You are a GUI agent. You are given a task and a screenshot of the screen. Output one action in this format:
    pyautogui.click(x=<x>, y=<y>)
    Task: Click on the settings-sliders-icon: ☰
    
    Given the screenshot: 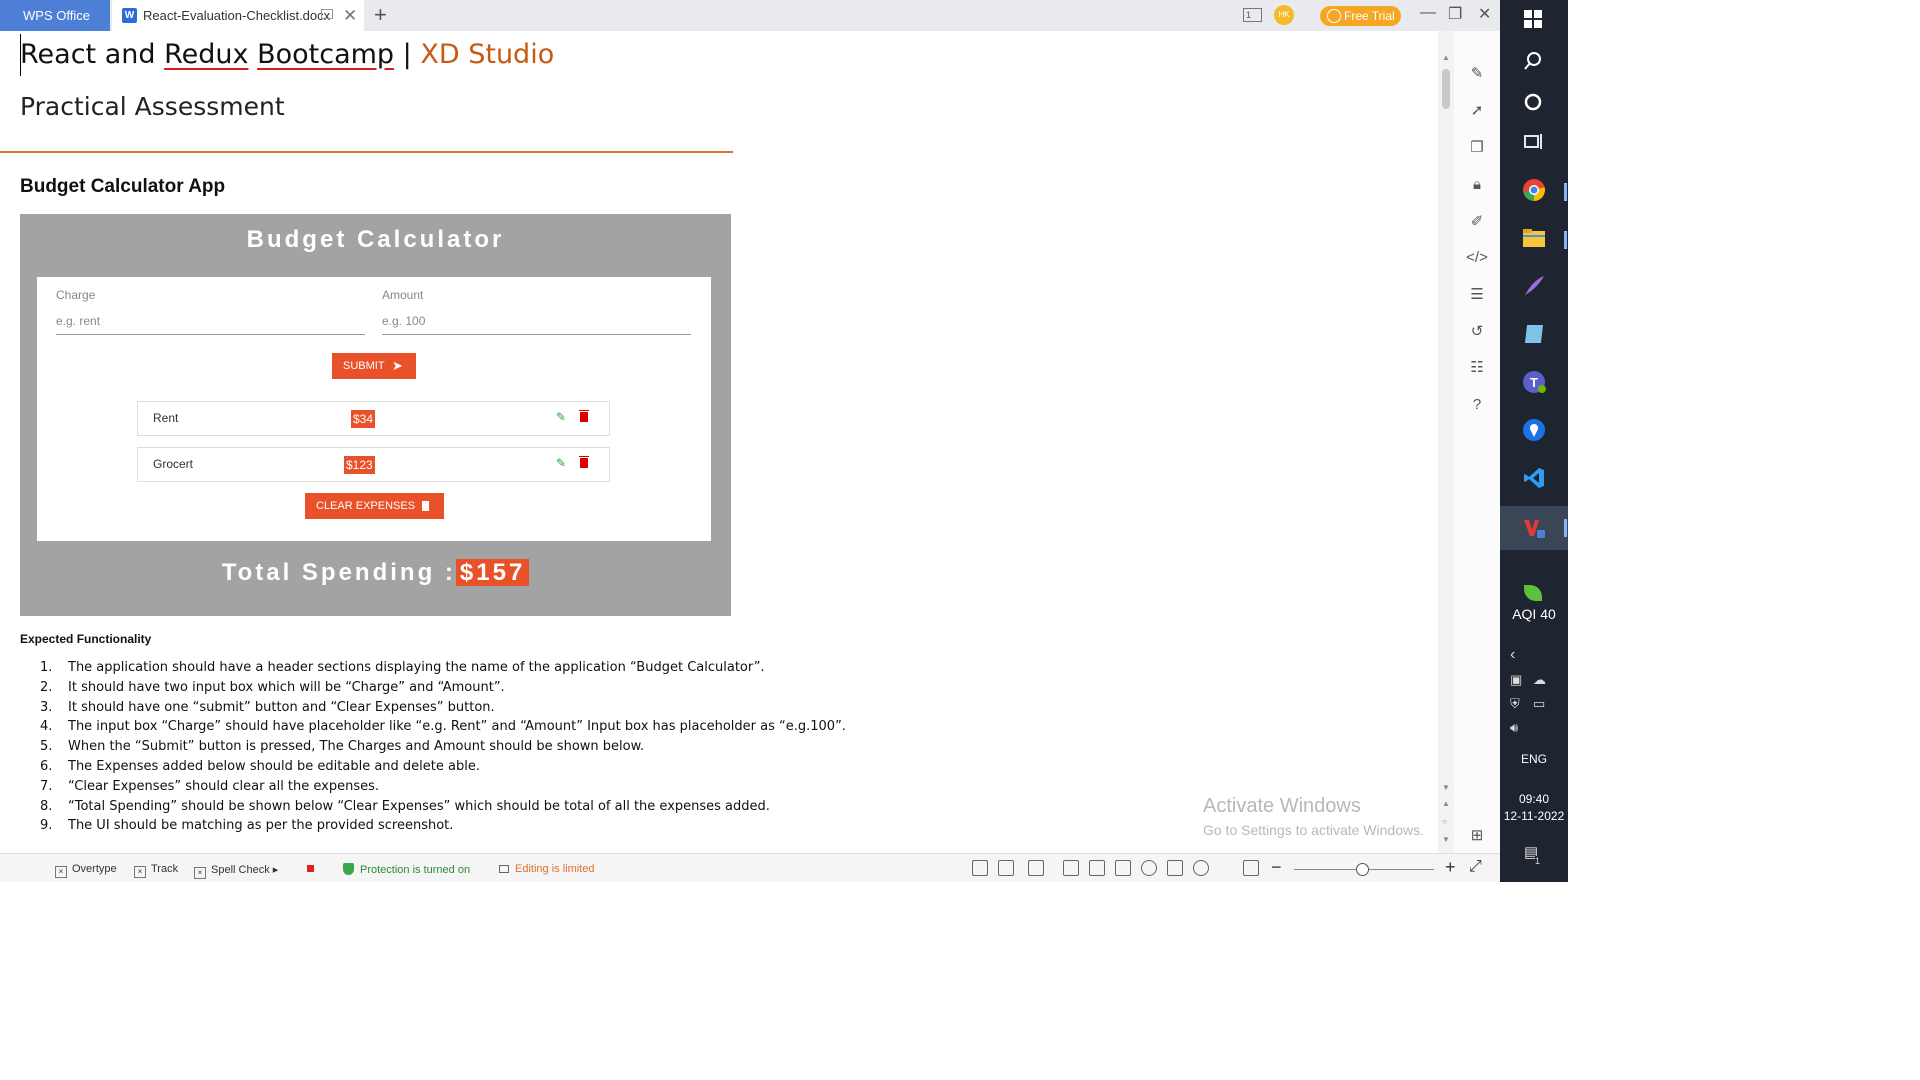 What is the action you would take?
    pyautogui.click(x=1477, y=295)
    